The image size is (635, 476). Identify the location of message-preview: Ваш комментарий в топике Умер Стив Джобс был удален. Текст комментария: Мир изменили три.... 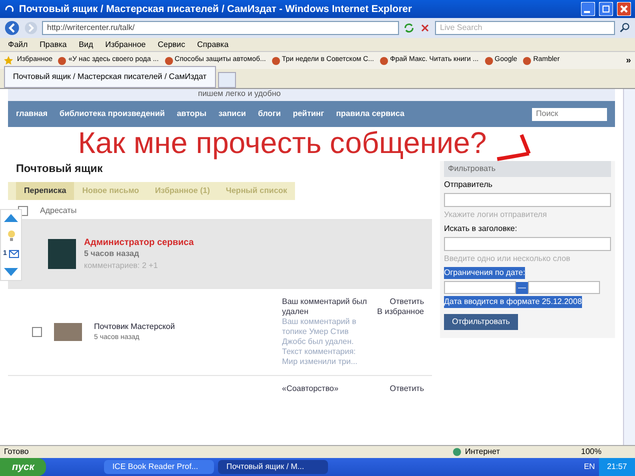
(320, 341).